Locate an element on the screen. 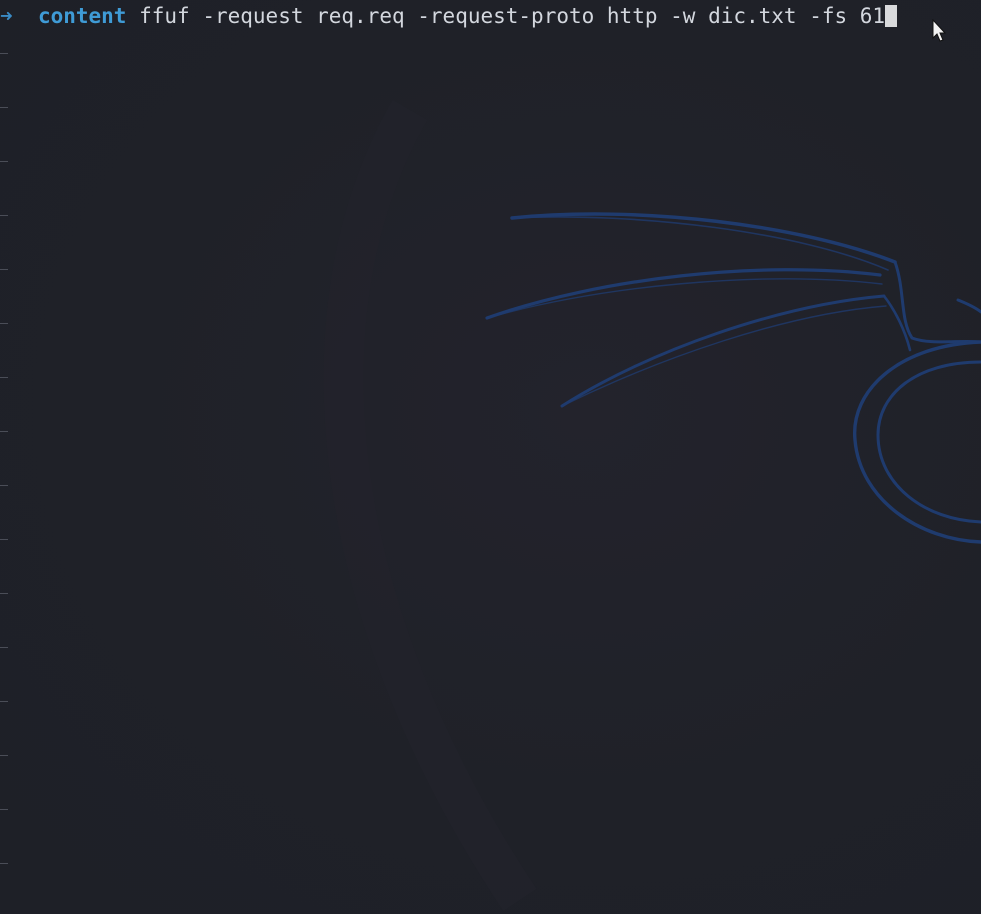 The image size is (981, 914). line-gutter is located at coordinates (5, 457).